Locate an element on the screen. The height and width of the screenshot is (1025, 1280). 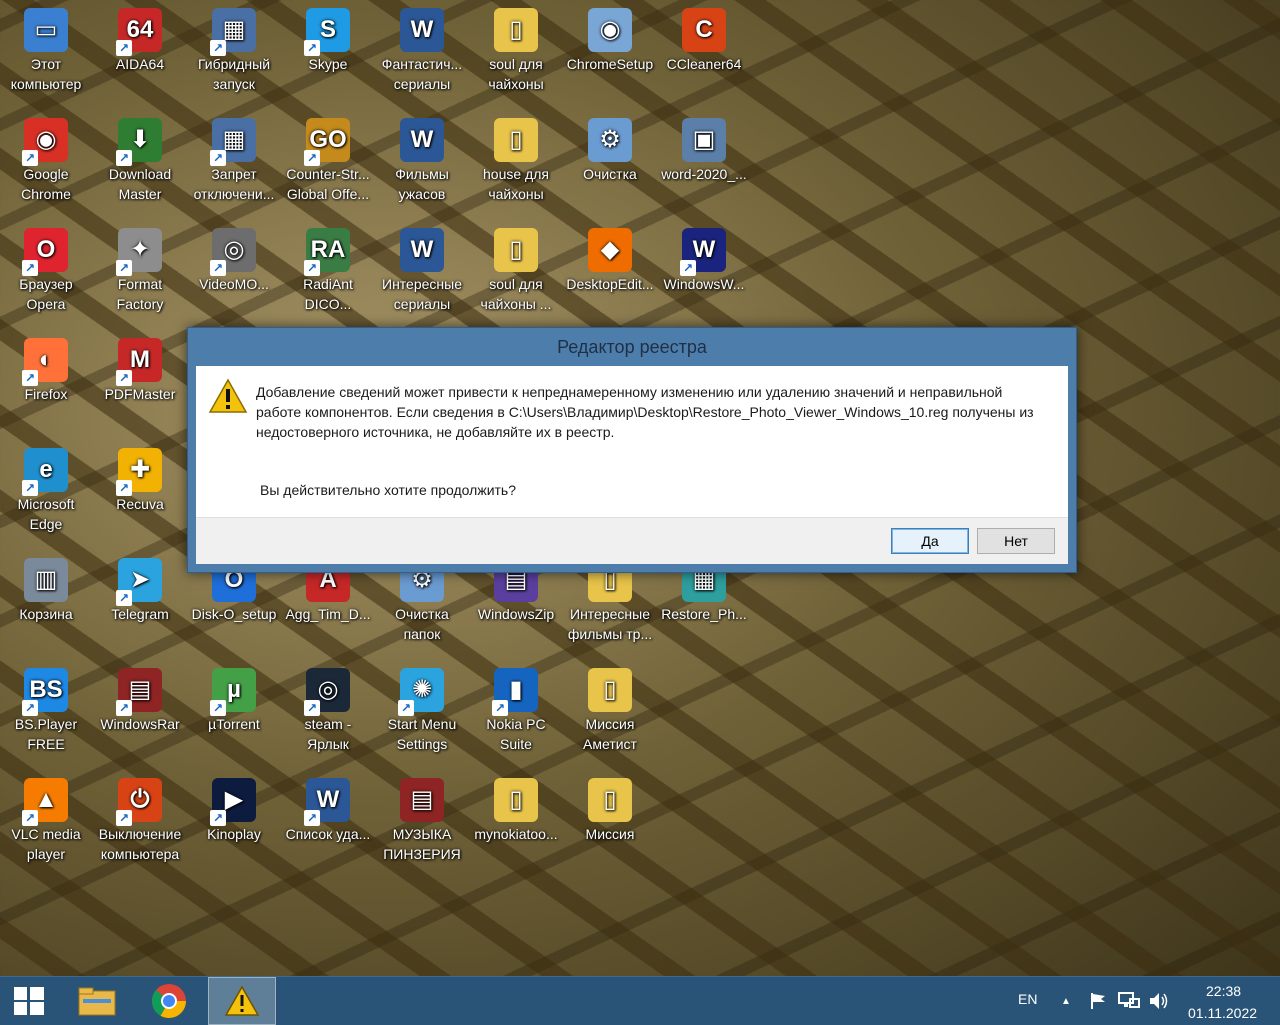
desktop-icon: ▯ Миссия is located at coordinates (610, 824).